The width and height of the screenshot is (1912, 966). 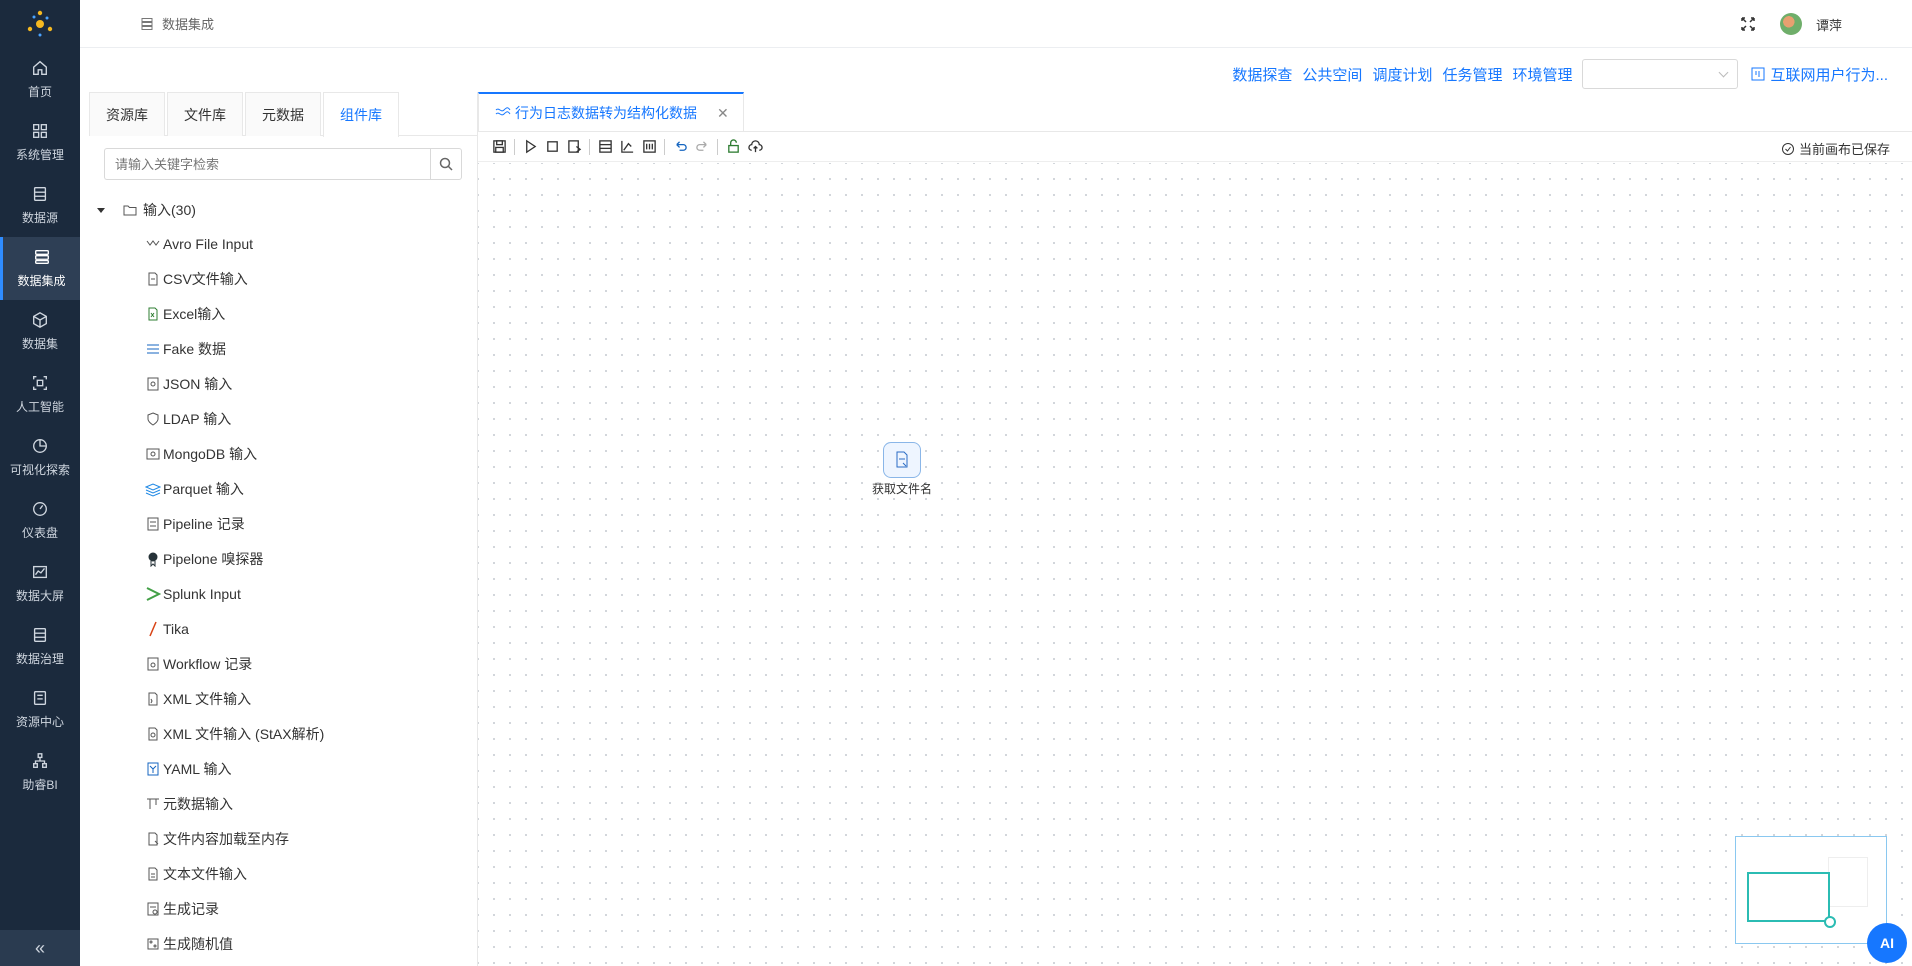 What do you see at coordinates (611, 112) in the screenshot?
I see `editor-tab: 行为日志数据转为结构化数据 ✕` at bounding box center [611, 112].